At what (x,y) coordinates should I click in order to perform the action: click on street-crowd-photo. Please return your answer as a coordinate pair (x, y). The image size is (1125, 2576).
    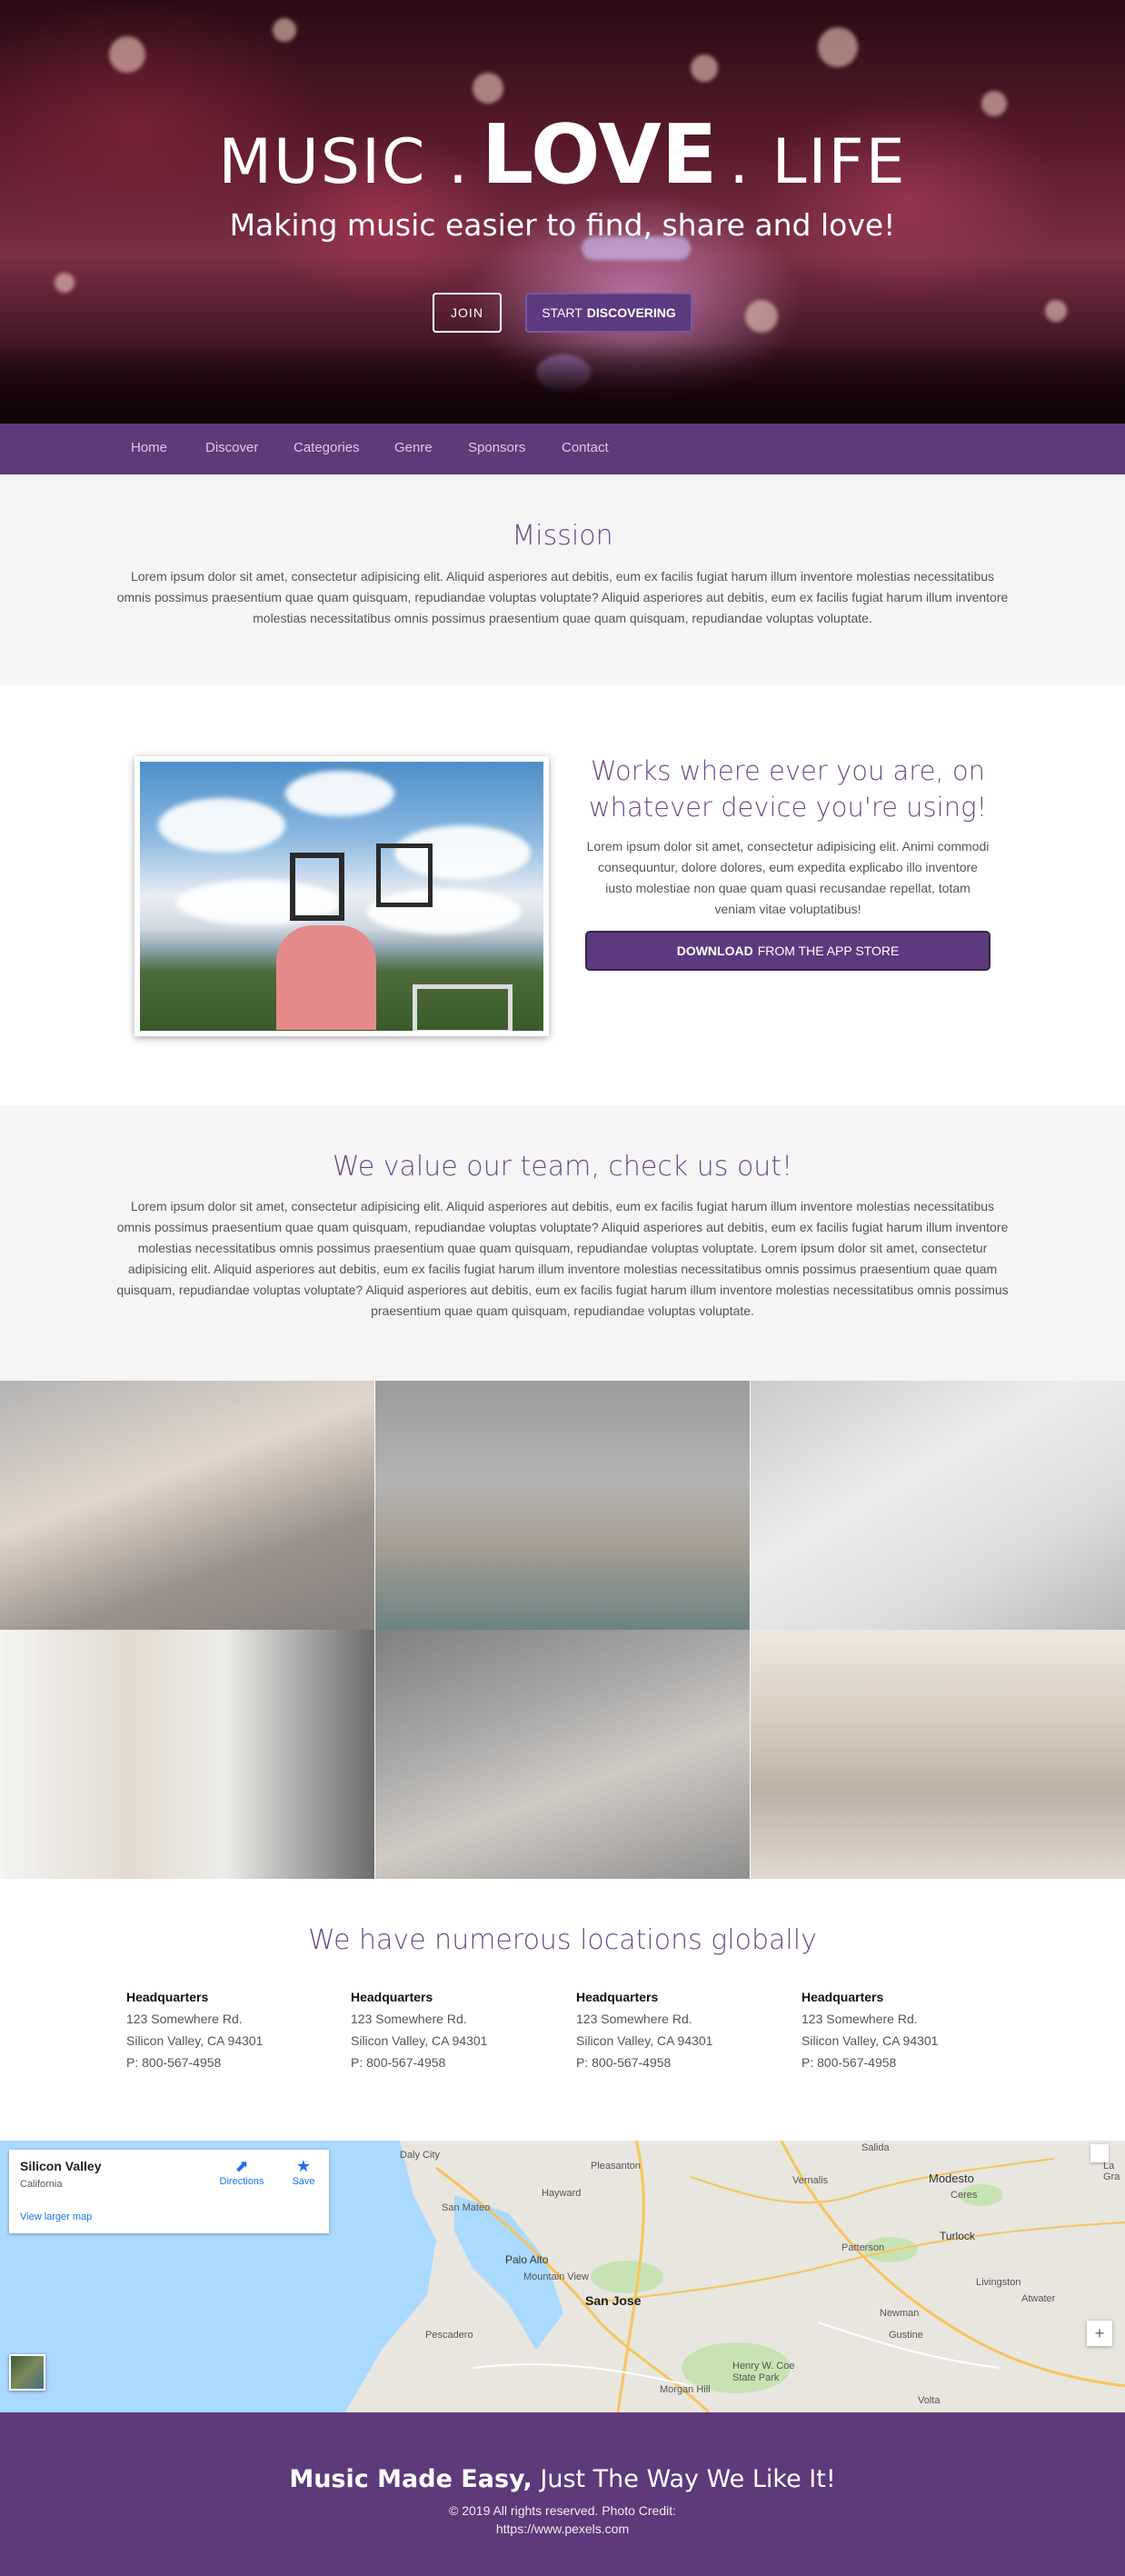
    Looking at the image, I should click on (187, 1505).